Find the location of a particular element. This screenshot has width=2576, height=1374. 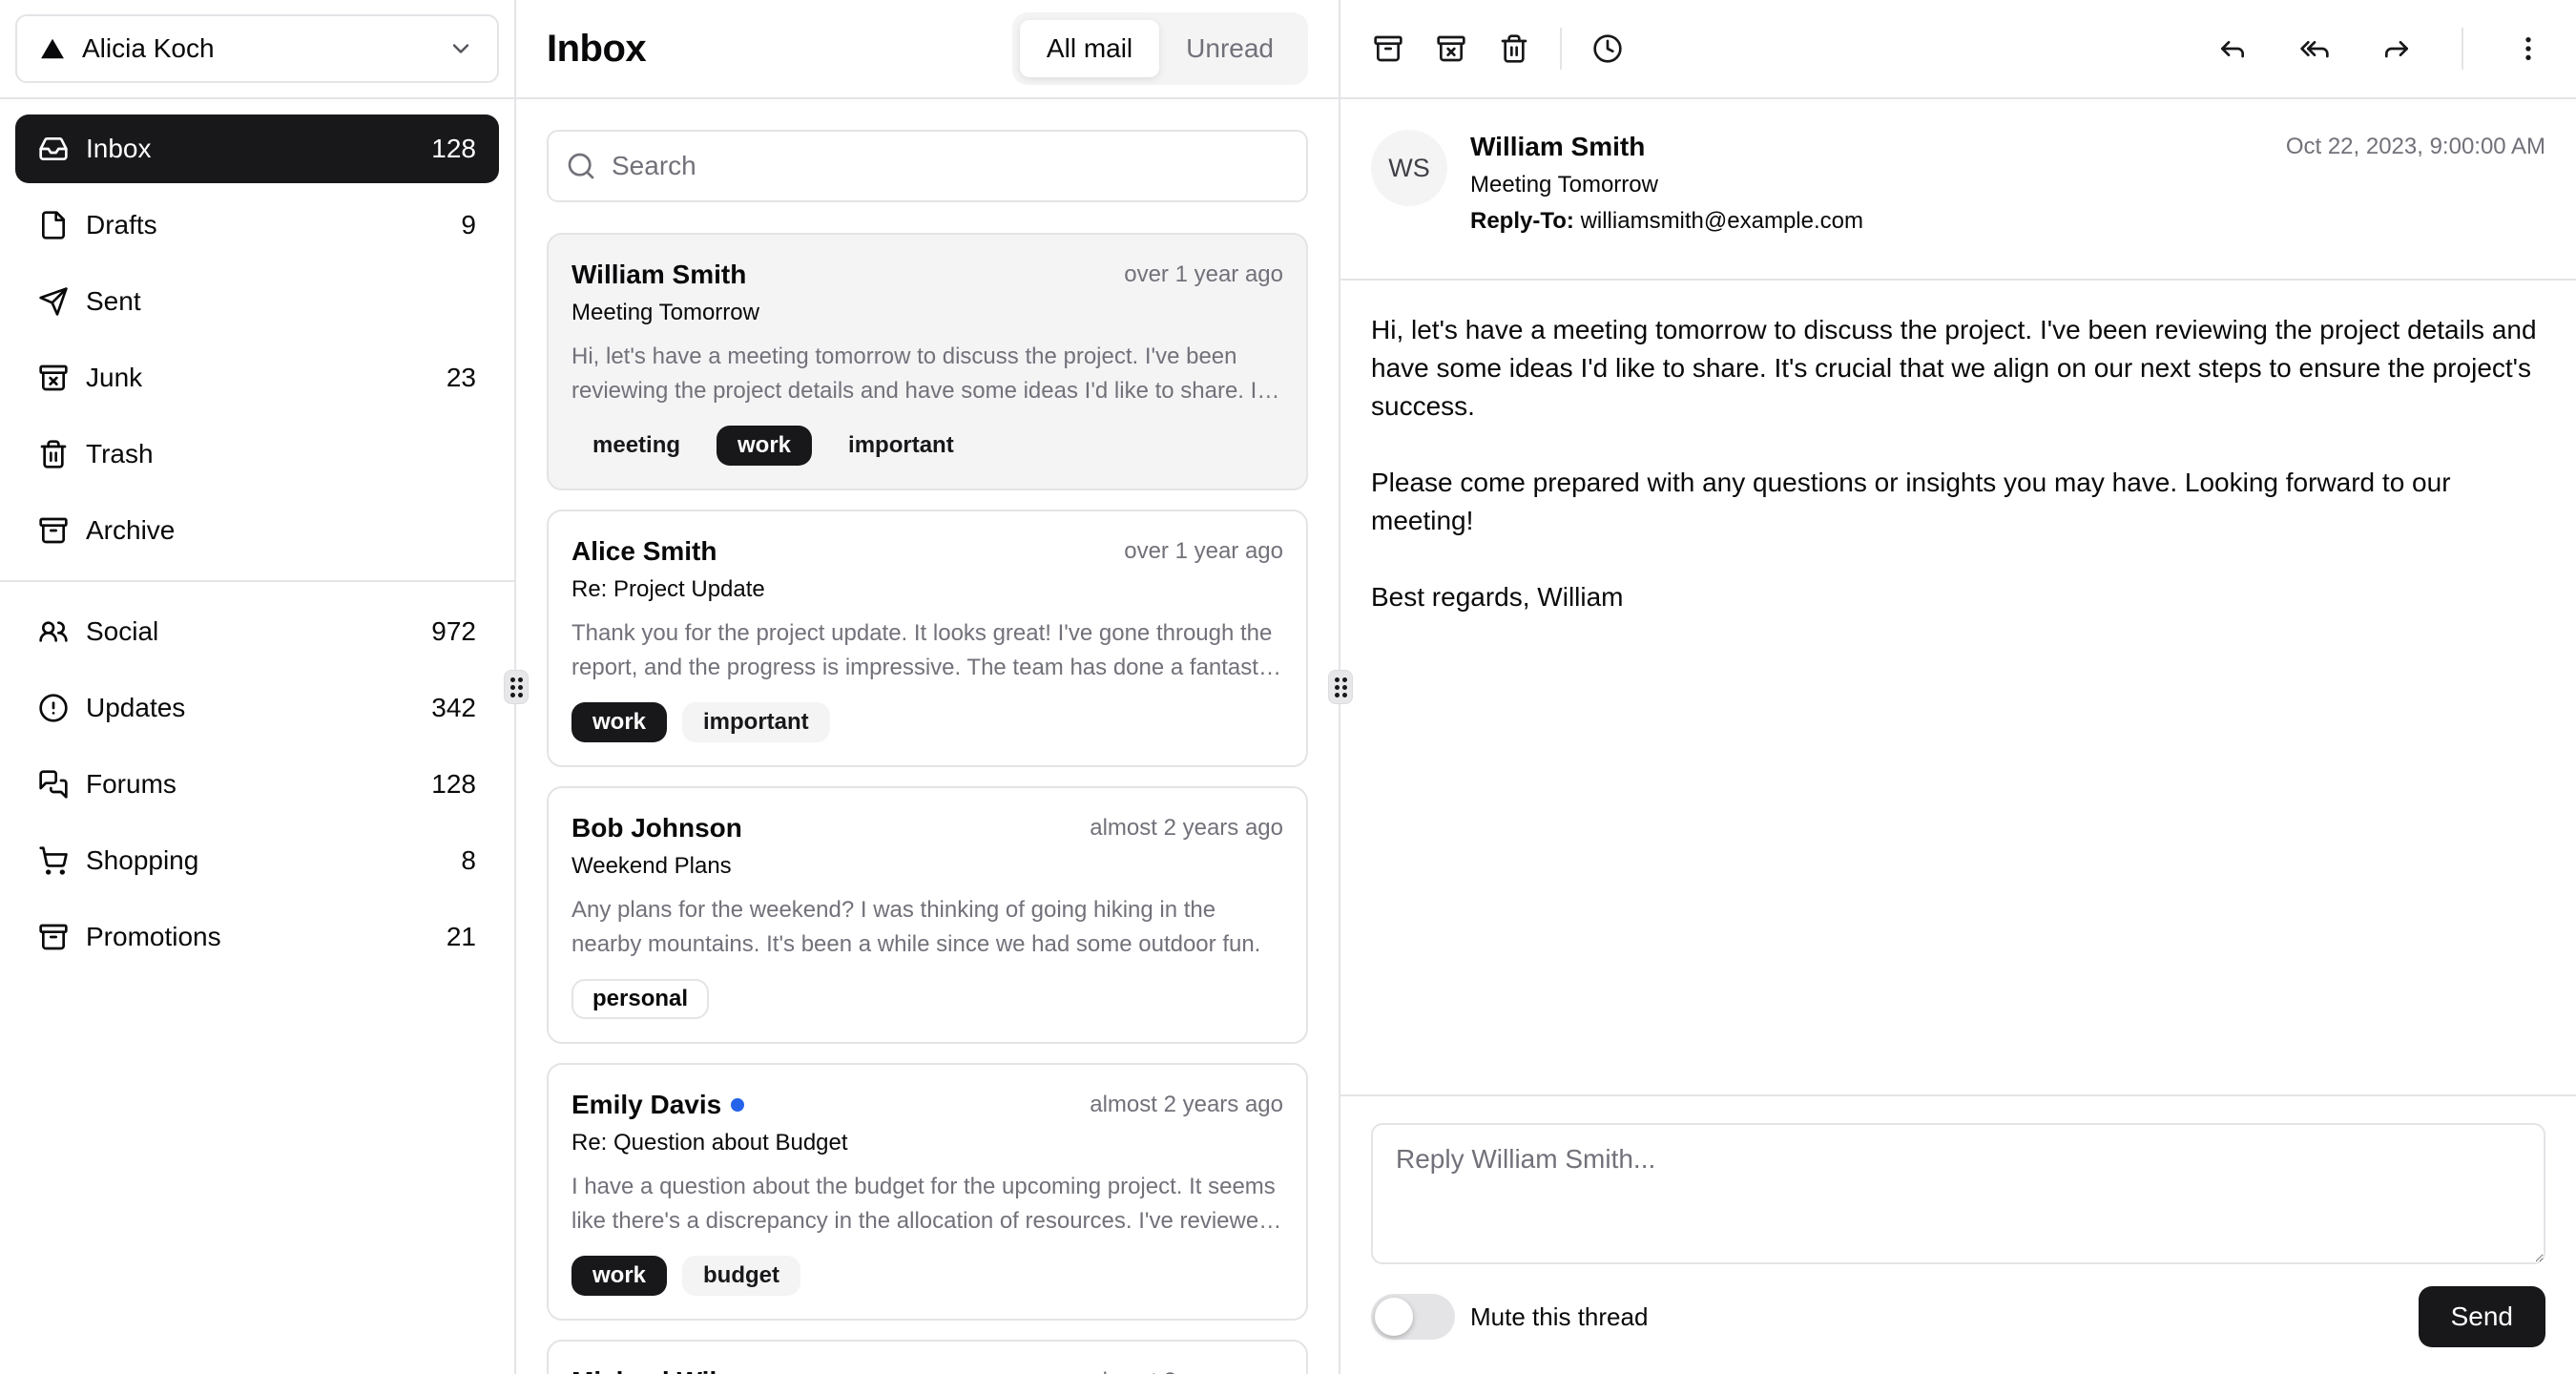

sidebar-item-promotions: Promotions 21 is located at coordinates (257, 937).